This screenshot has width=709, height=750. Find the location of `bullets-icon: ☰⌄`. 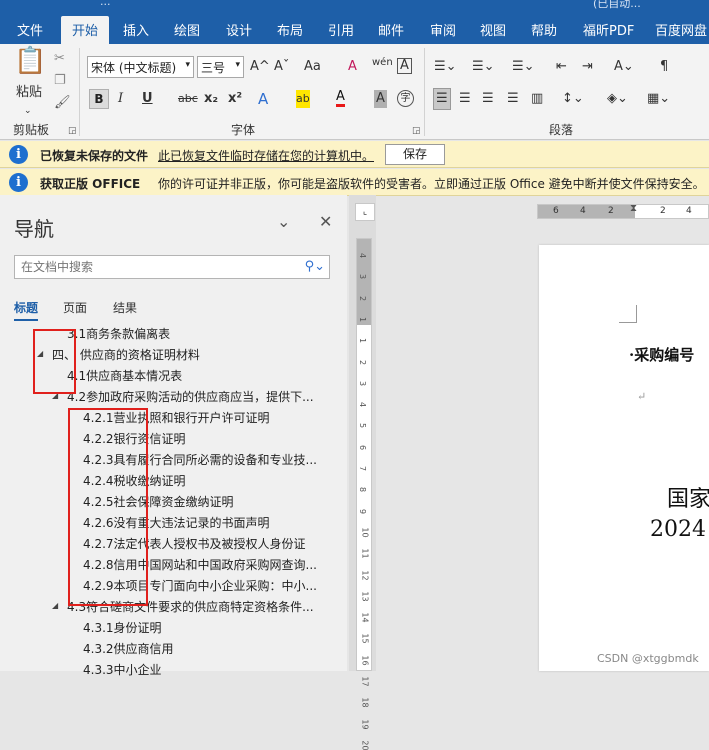

bullets-icon: ☰⌄ is located at coordinates (445, 67).